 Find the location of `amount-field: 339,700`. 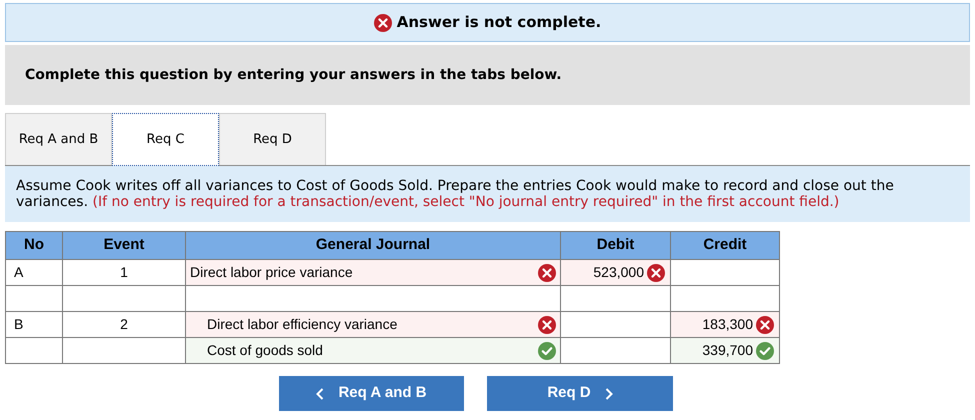

amount-field: 339,700 is located at coordinates (725, 350).